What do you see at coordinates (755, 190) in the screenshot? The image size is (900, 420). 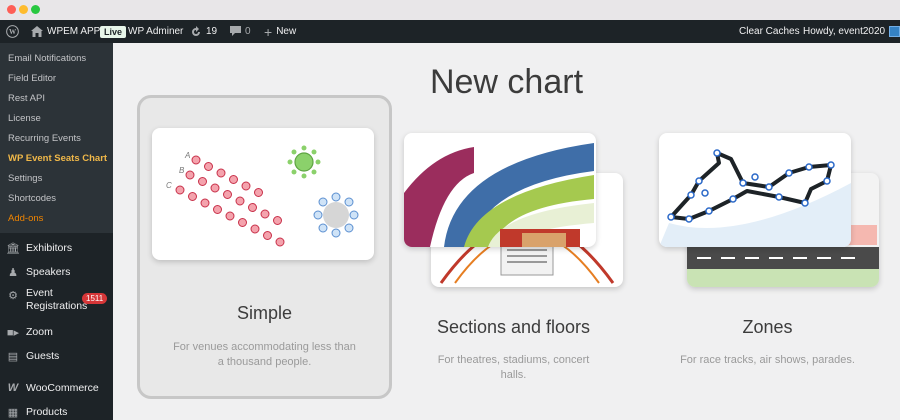 I see `zones-preview-front` at bounding box center [755, 190].